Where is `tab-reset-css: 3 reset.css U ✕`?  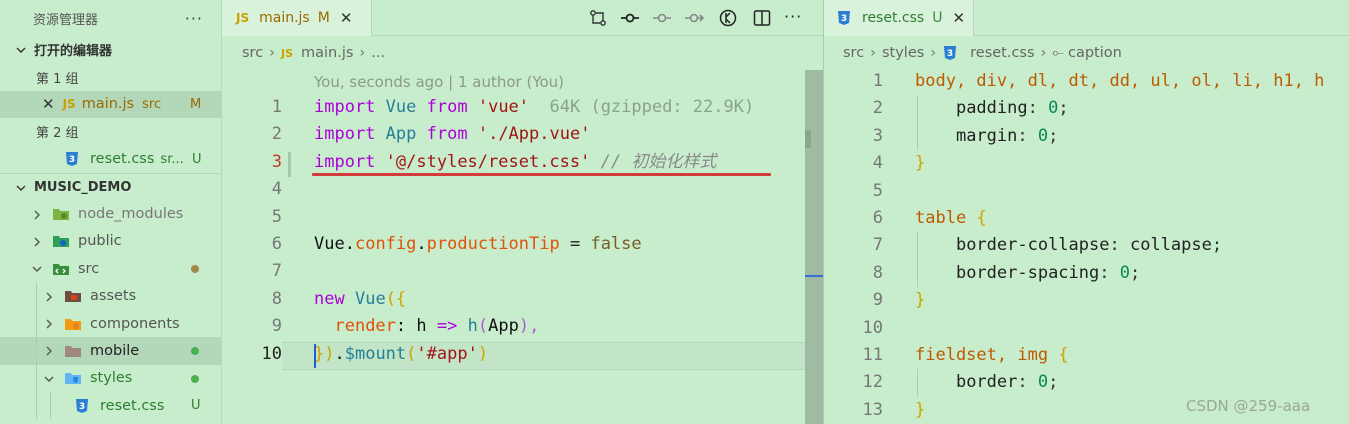 tab-reset-css: 3 reset.css U ✕ is located at coordinates (899, 18).